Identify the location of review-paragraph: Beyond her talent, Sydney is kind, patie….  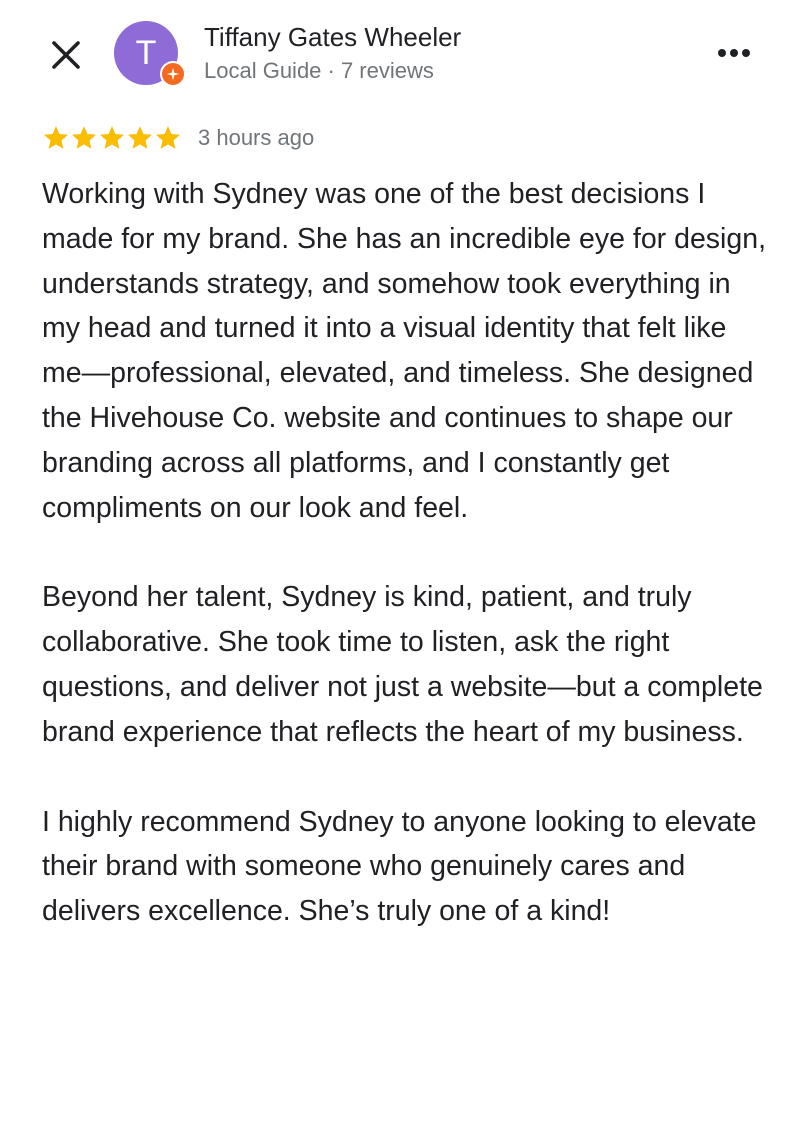
(402, 664).